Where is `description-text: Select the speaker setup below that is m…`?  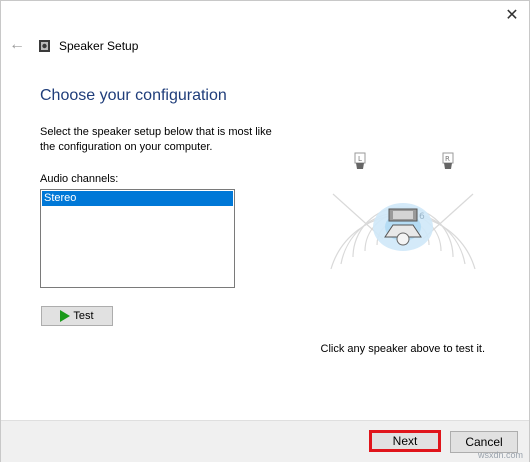
description-text: Select the speaker setup below that is m… is located at coordinates (156, 139).